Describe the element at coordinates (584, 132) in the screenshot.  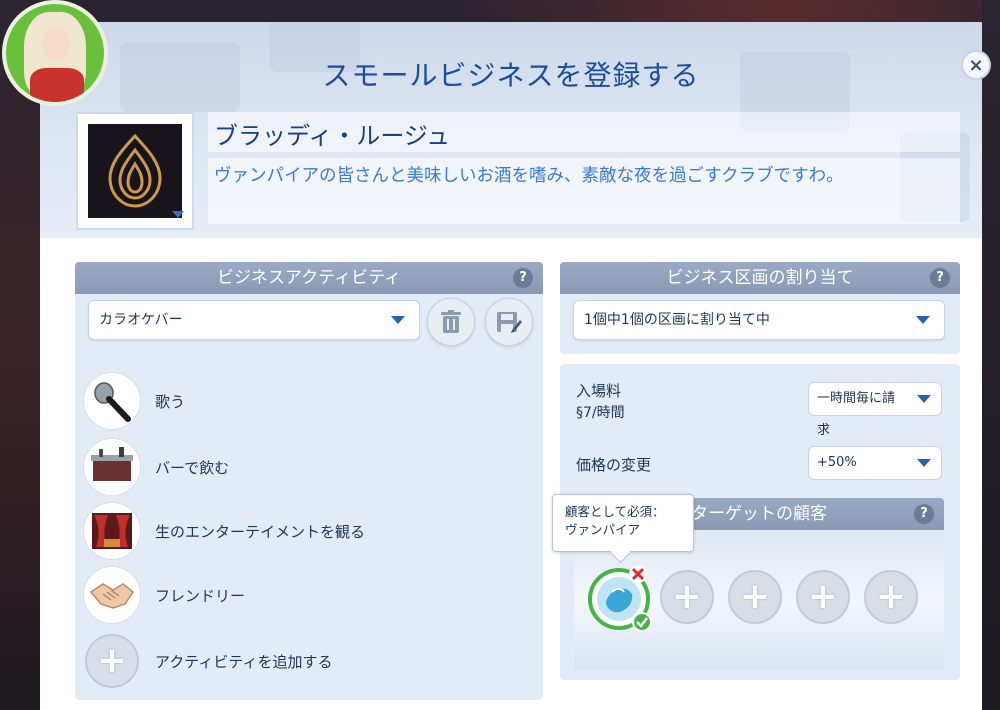
I see `business-name-field: ブラッディ・ルージュ` at that location.